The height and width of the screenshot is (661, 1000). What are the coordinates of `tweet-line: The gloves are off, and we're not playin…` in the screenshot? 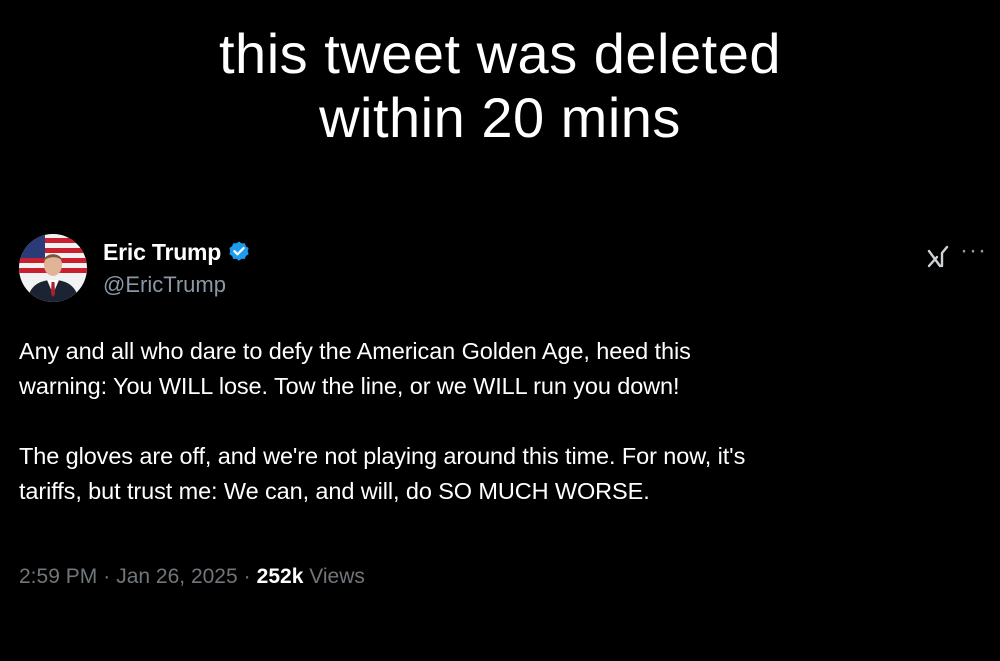 It's located at (382, 456).